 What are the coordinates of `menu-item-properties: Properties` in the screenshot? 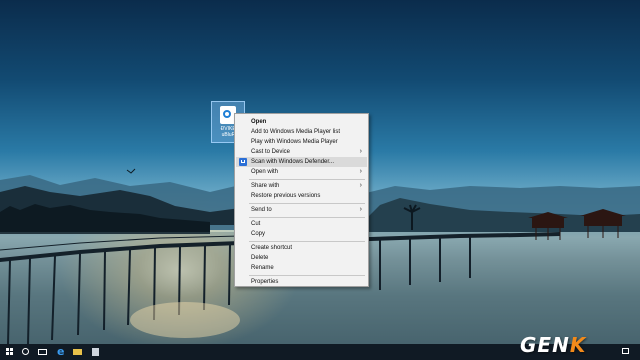 It's located at (301, 282).